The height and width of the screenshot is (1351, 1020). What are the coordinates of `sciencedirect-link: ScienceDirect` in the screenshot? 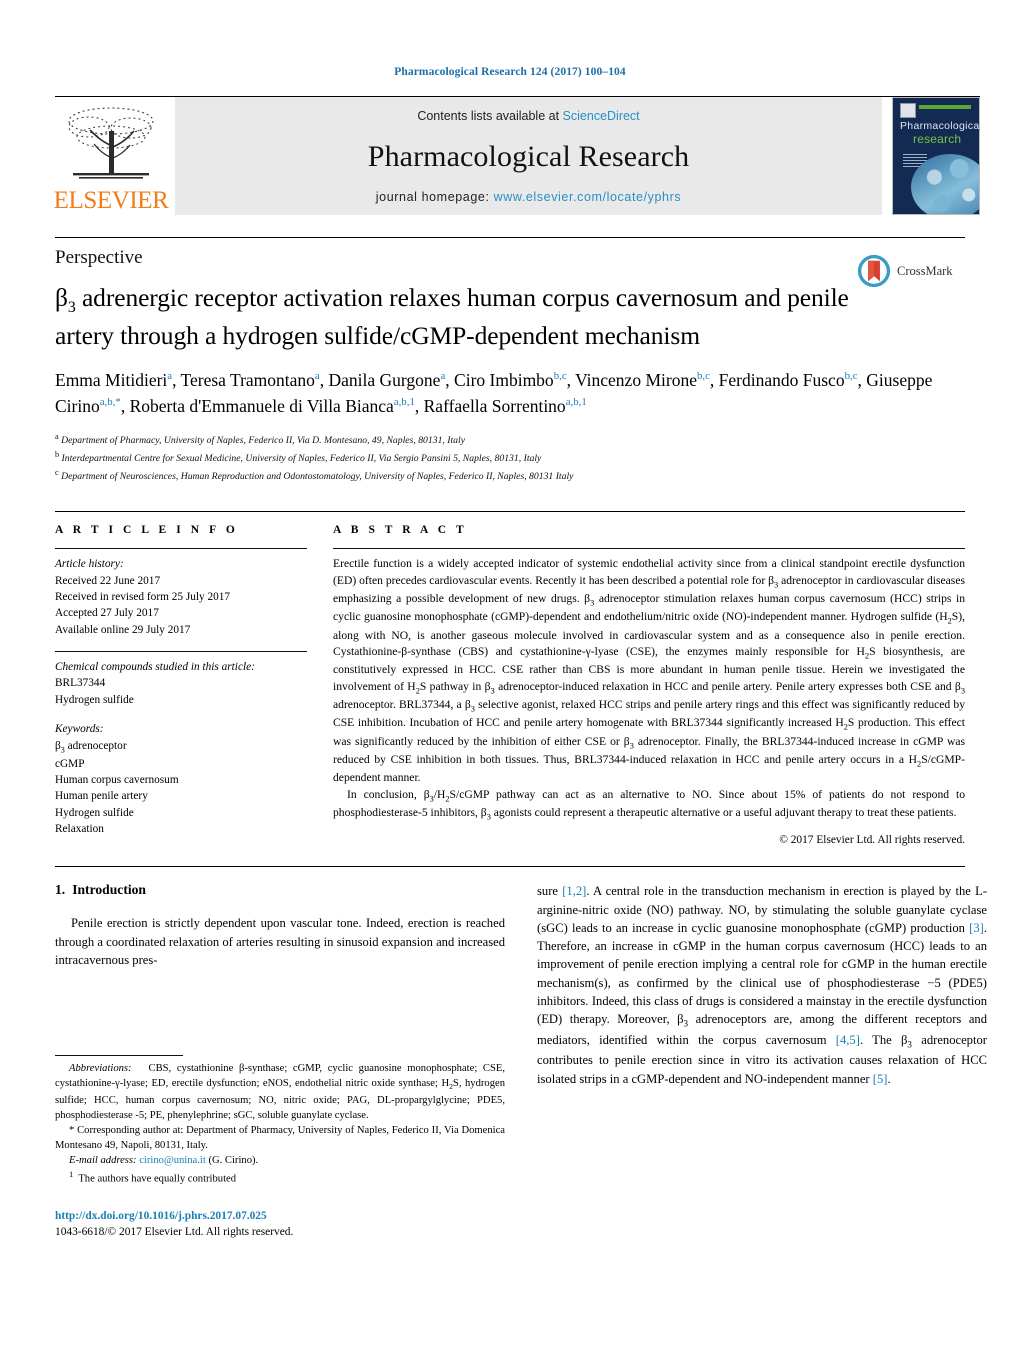 It's located at (601, 116).